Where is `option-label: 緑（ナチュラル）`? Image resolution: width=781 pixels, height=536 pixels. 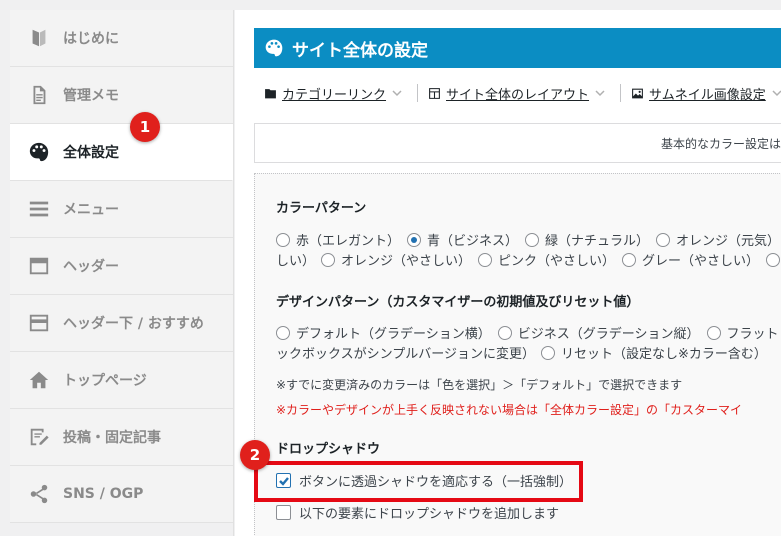 option-label: 緑（ナチュラル） is located at coordinates (597, 241).